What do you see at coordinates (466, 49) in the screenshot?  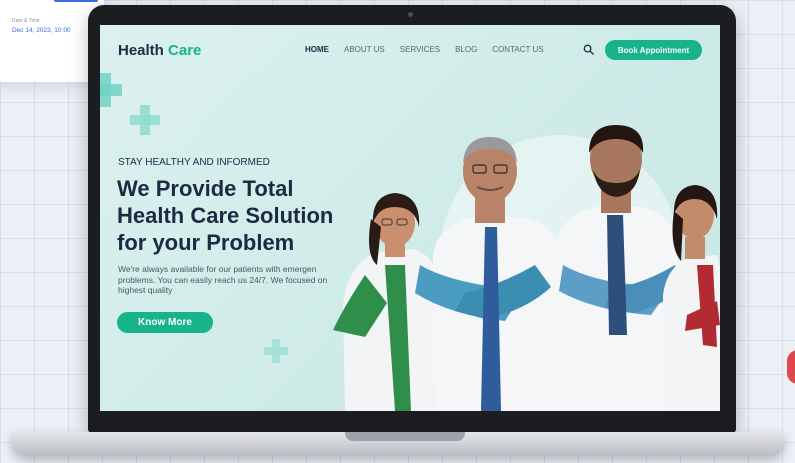 I see `nav-blog: BLOG` at bounding box center [466, 49].